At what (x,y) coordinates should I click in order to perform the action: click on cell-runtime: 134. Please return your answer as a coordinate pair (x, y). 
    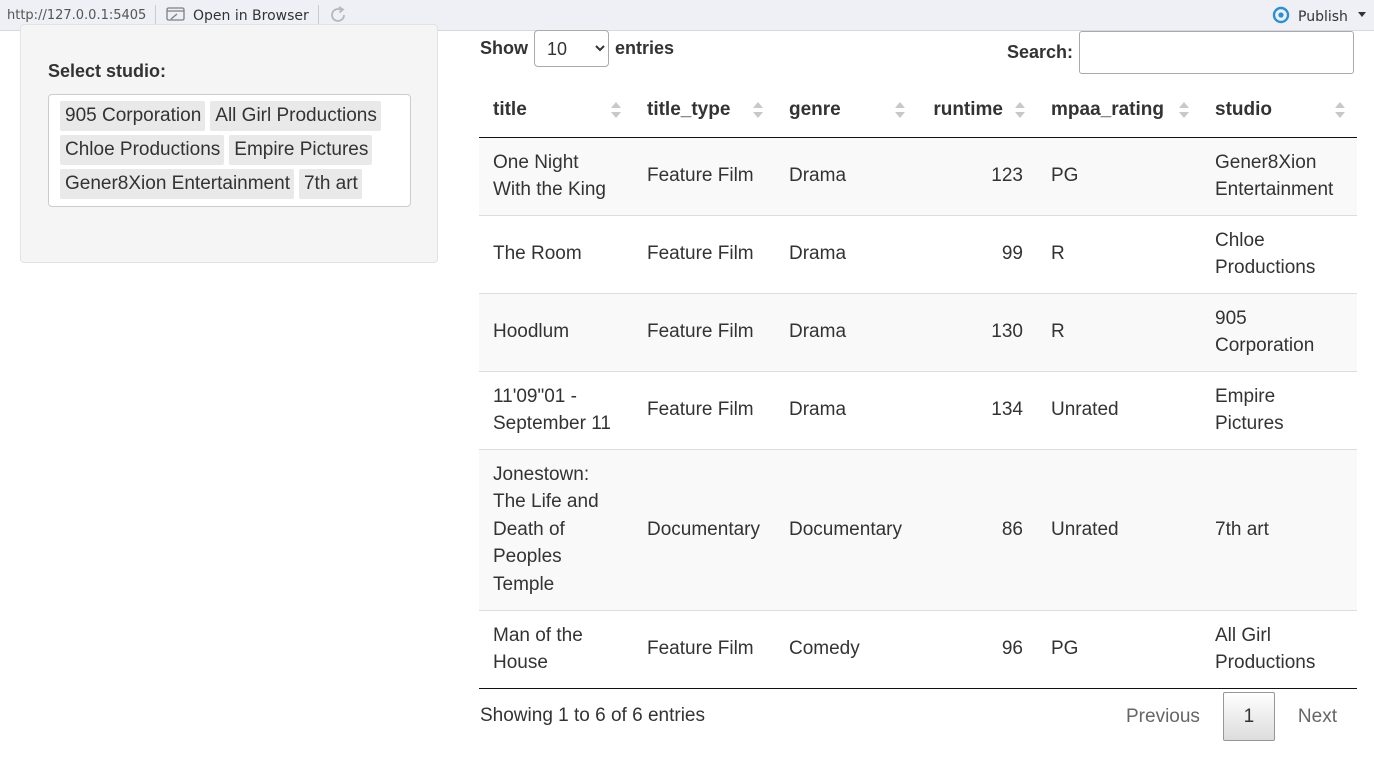
    Looking at the image, I should click on (977, 409).